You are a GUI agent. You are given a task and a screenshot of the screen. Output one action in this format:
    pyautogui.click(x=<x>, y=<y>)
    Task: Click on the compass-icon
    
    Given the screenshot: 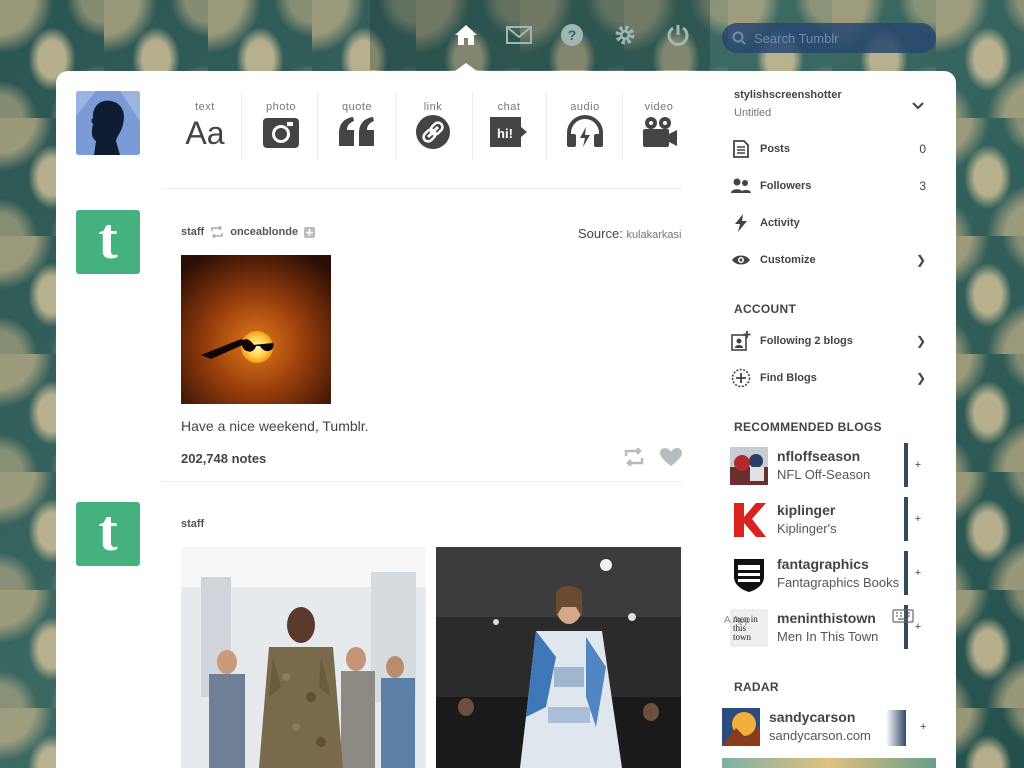 What is the action you would take?
    pyautogui.click(x=741, y=378)
    